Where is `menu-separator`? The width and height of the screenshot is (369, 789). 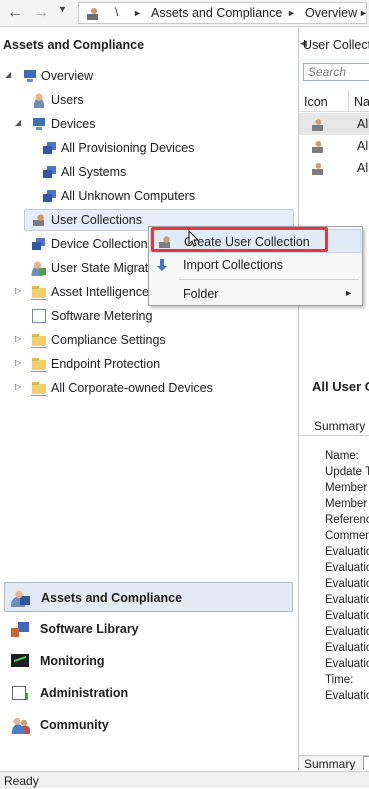
menu-separator is located at coordinates (269, 279).